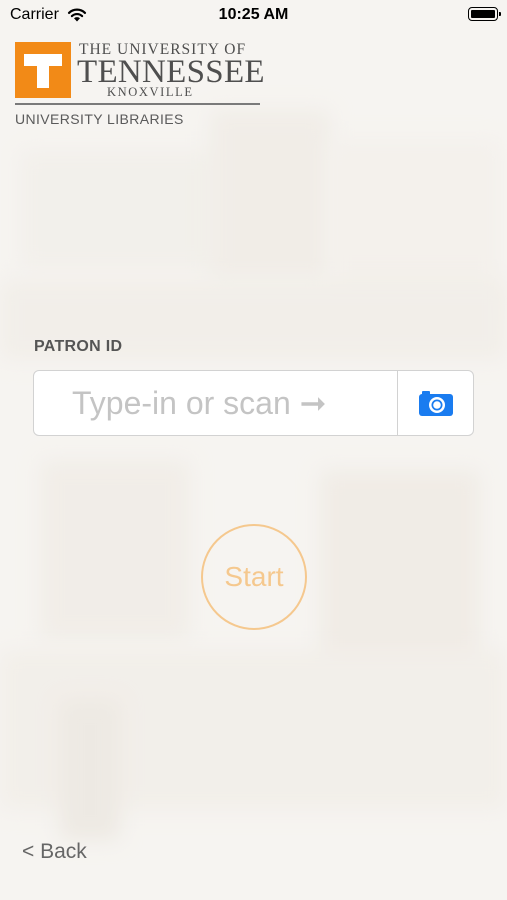 This screenshot has width=507, height=900. Describe the element at coordinates (484, 14) in the screenshot. I see `battery-icon` at that location.